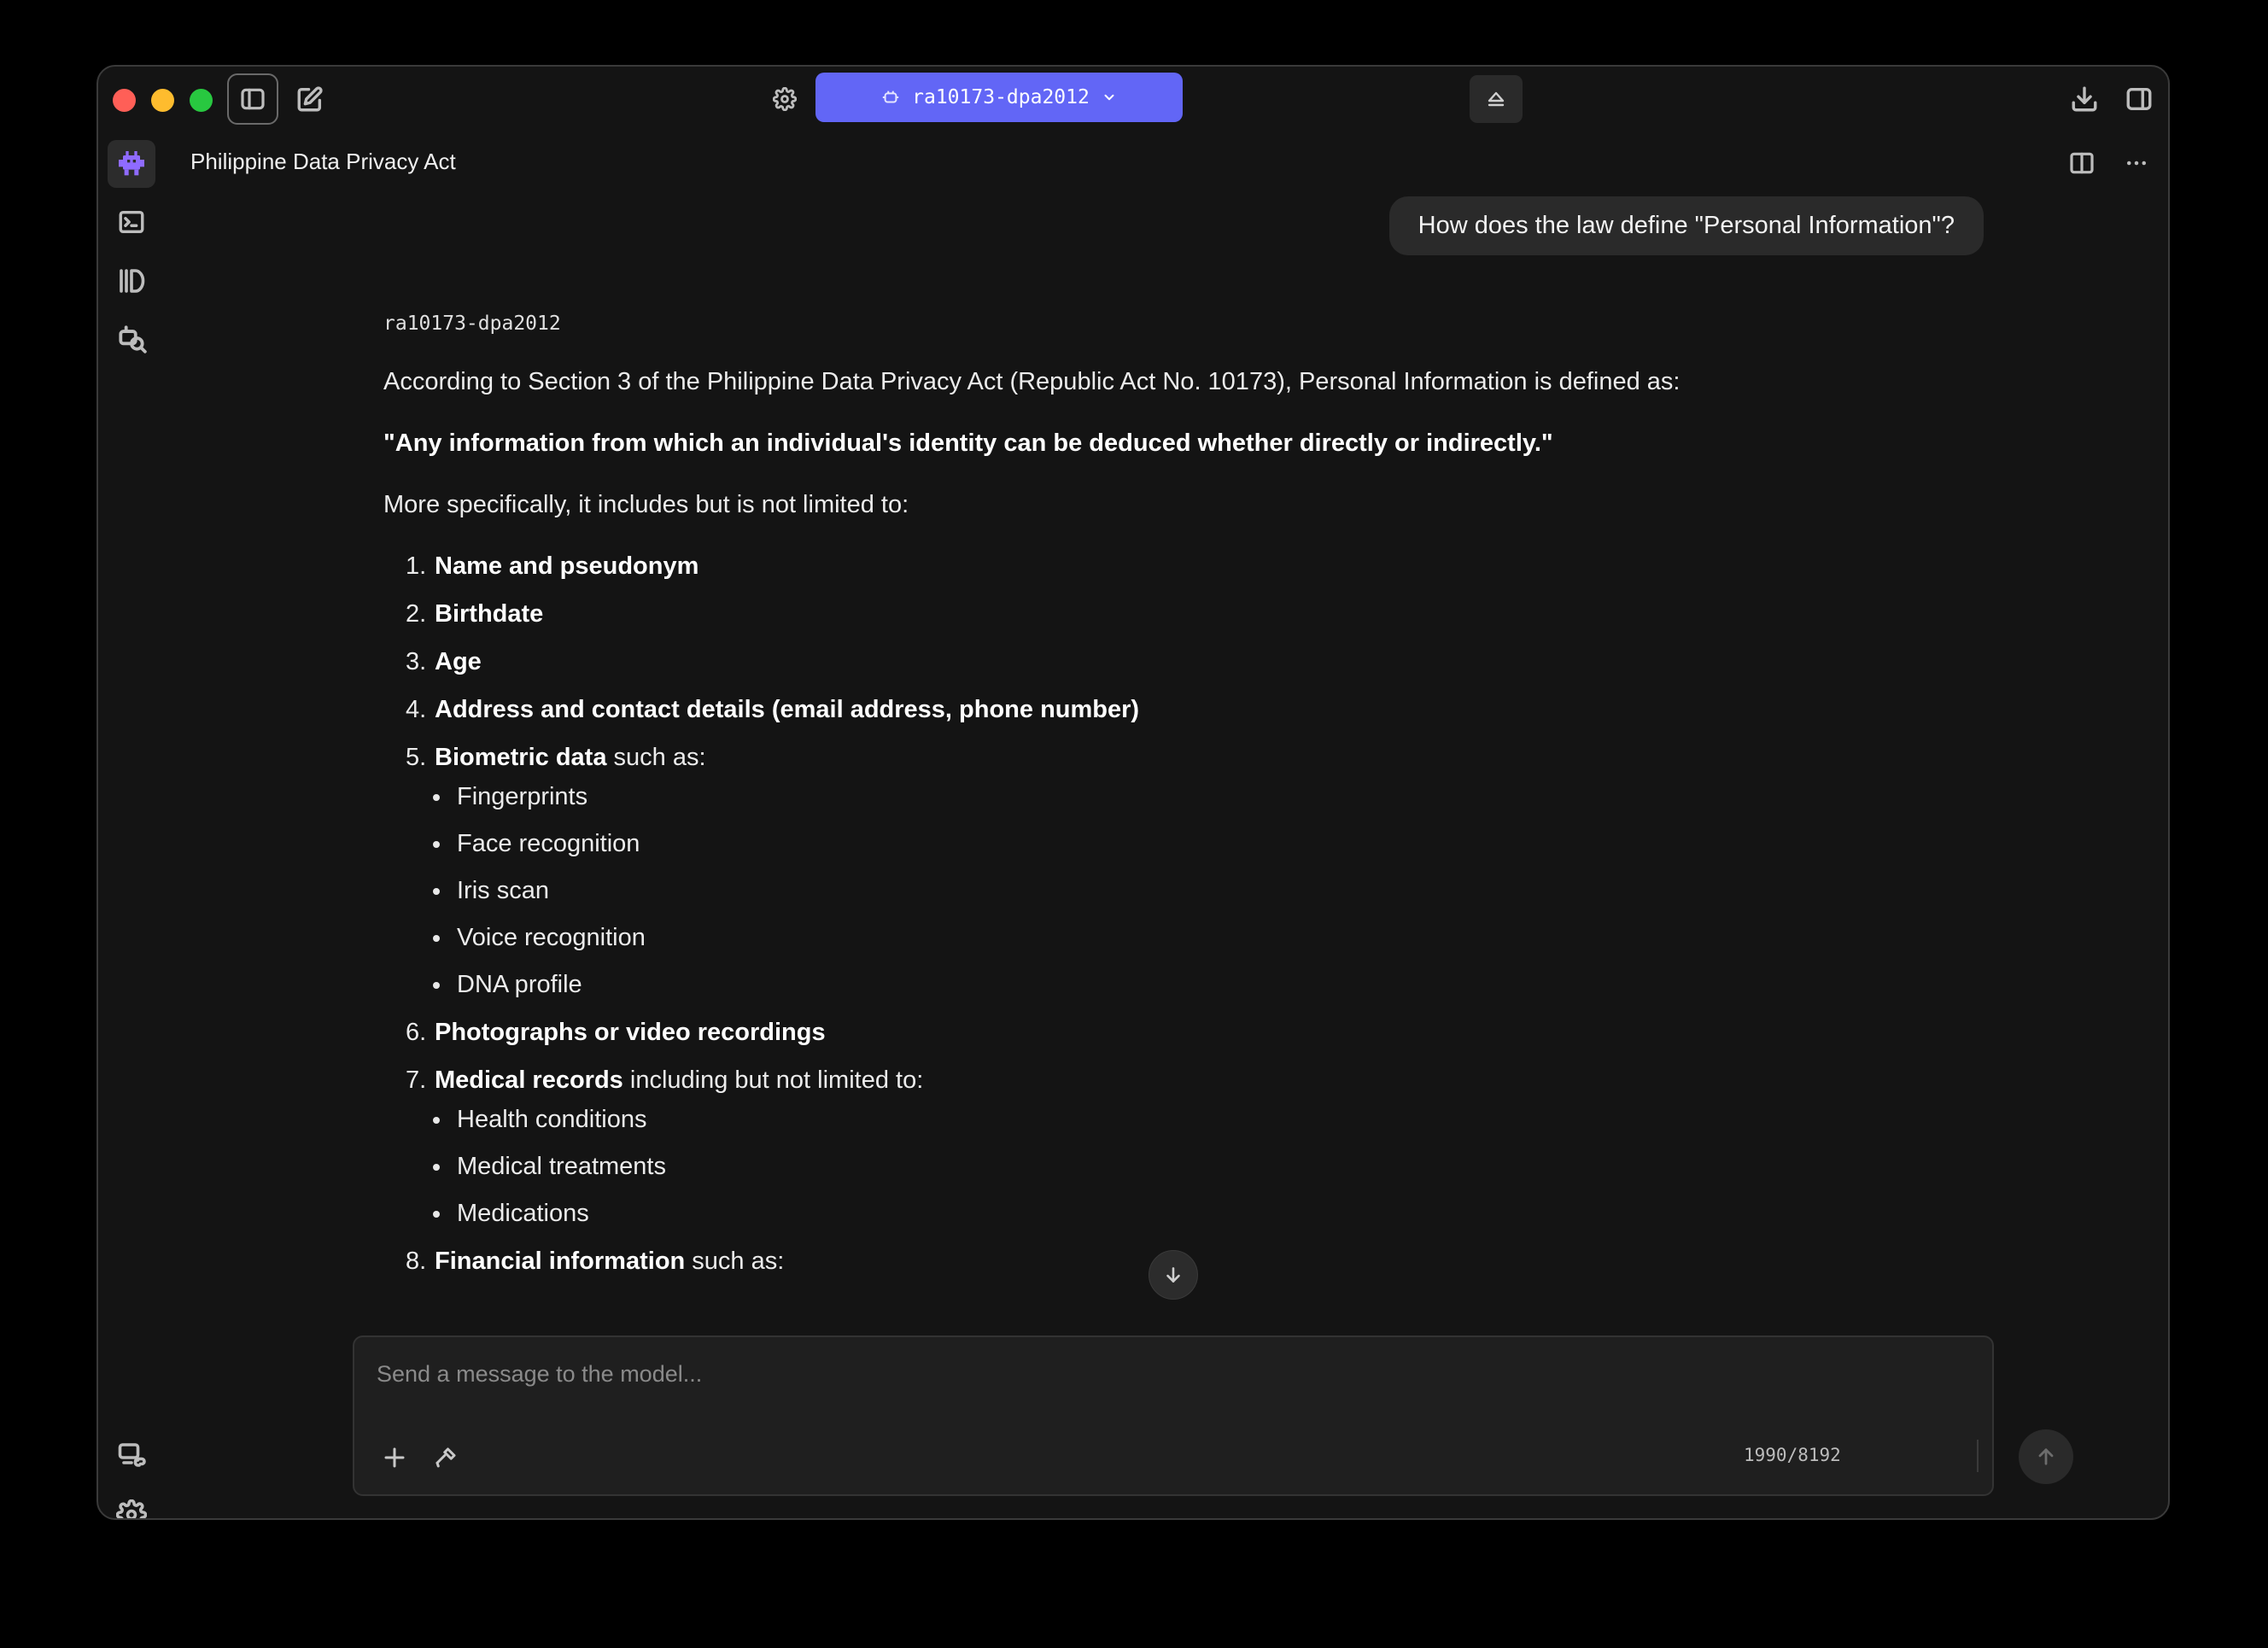 The width and height of the screenshot is (2268, 1648). What do you see at coordinates (1978, 1456) in the screenshot?
I see `composer-divider` at bounding box center [1978, 1456].